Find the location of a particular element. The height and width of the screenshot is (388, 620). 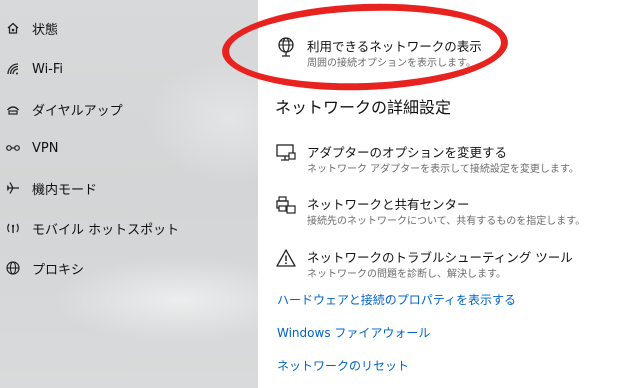

sidebar-item-label: プロキシ is located at coordinates (58, 270).